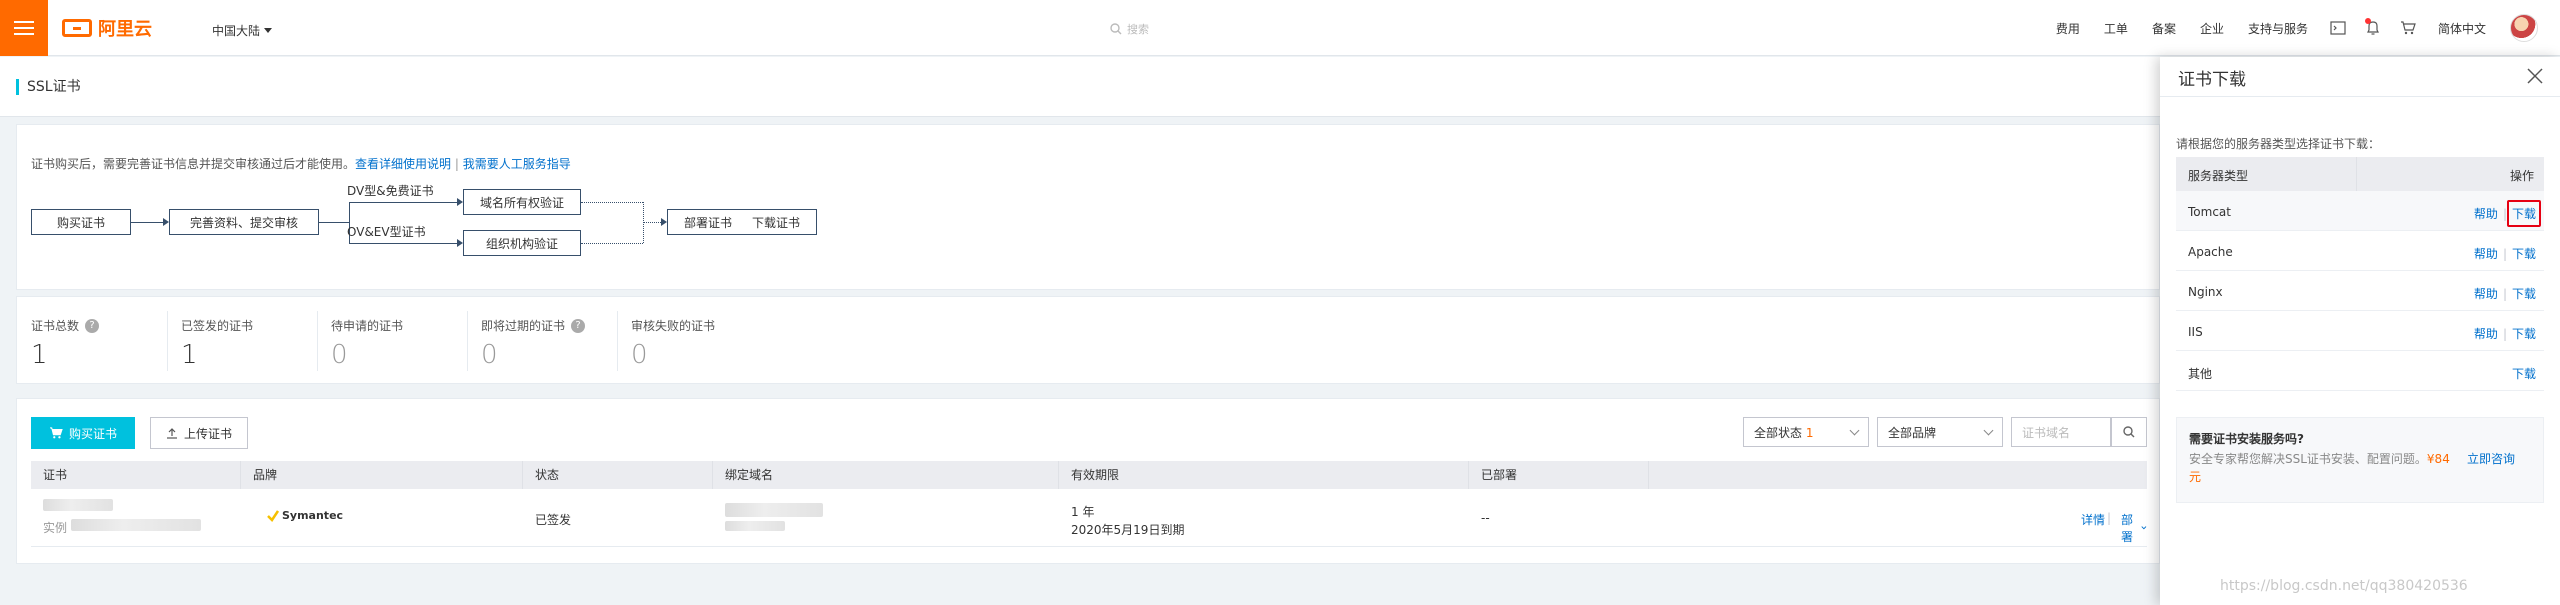 This screenshot has width=2560, height=605. I want to click on step-buy: 购买证书, so click(81, 222).